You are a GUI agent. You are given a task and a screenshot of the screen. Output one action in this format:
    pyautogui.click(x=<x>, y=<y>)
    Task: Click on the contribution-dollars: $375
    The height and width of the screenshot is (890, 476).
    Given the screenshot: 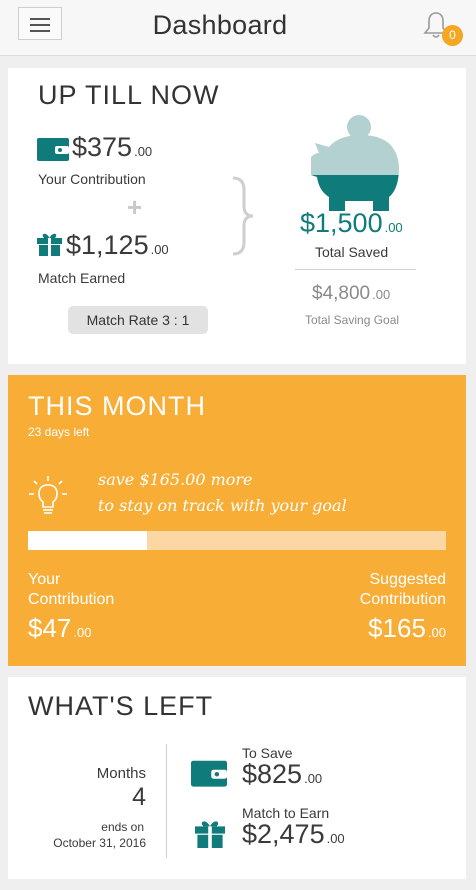 What is the action you would take?
    pyautogui.click(x=102, y=147)
    